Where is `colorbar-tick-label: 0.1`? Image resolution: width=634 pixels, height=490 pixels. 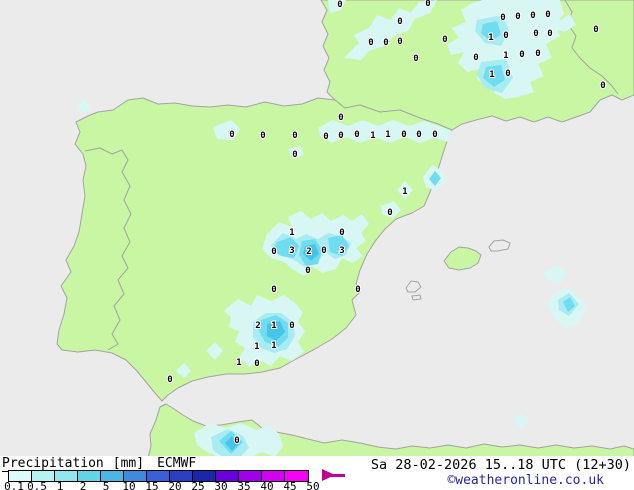
colorbar-tick-label: 0.1 is located at coordinates (14, 485).